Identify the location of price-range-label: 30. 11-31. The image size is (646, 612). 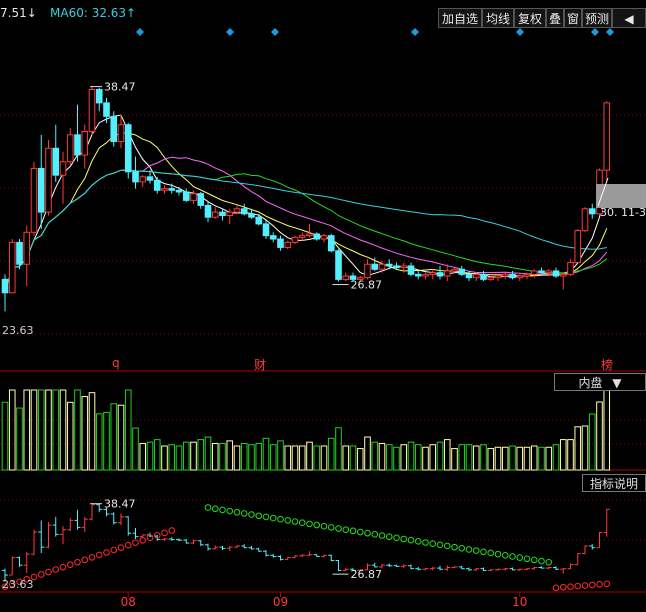
(623, 212).